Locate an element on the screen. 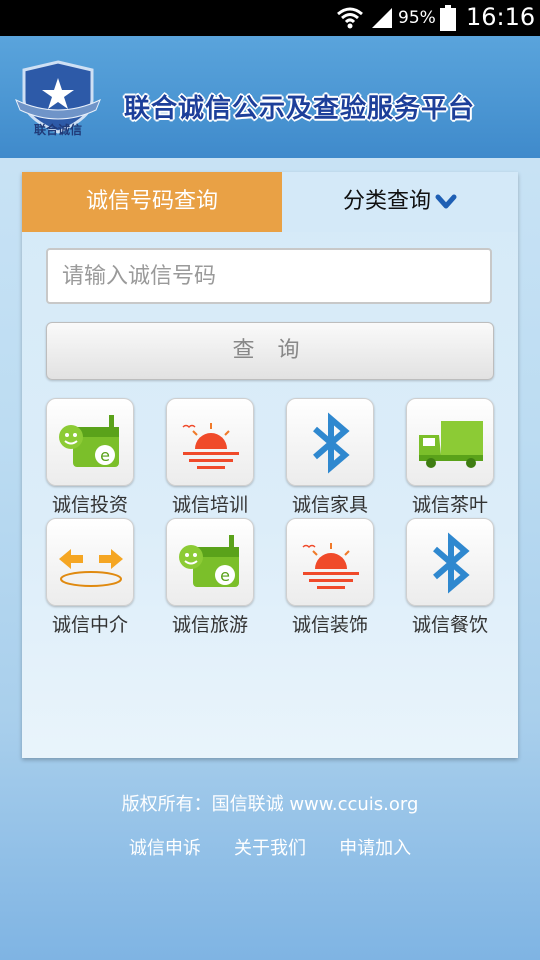  category-label: 诚信装饰 is located at coordinates (329, 625).